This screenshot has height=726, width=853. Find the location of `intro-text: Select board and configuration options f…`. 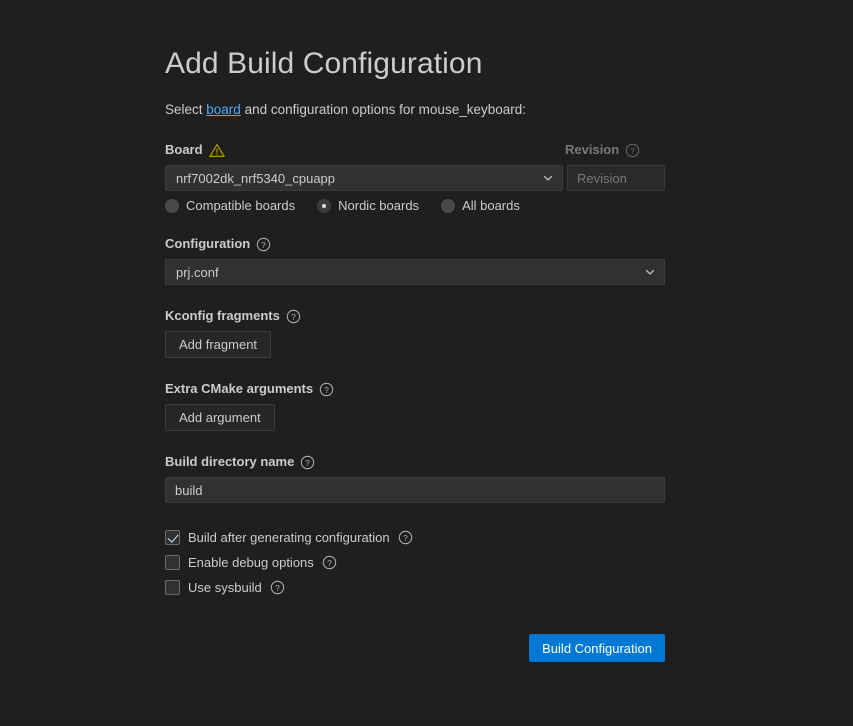

intro-text: Select board and configuration options f… is located at coordinates (415, 110).